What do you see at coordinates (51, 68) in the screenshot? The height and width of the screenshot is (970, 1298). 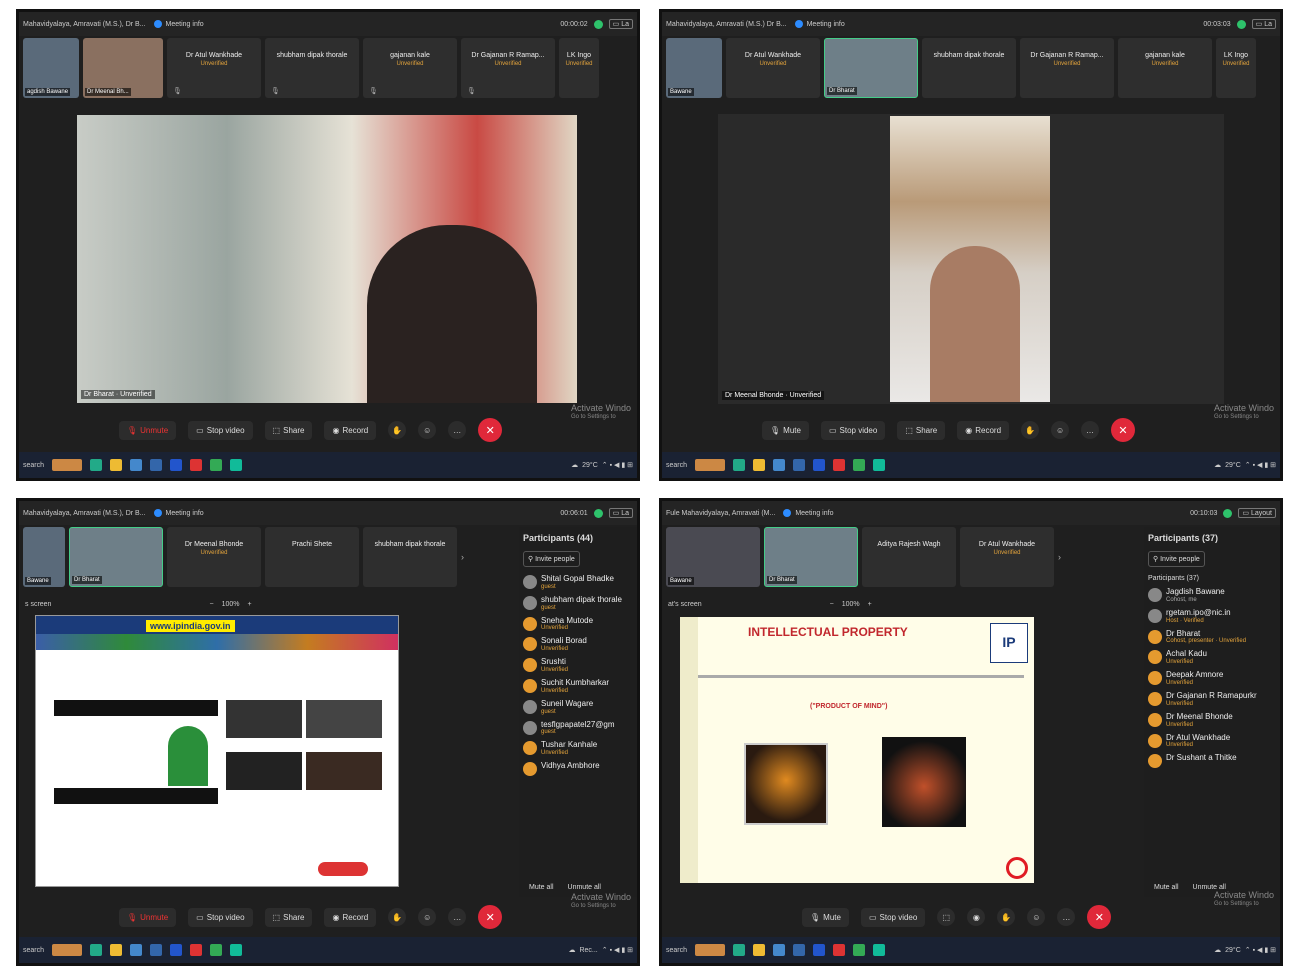 I see `video-tile: agdish Bawane` at bounding box center [51, 68].